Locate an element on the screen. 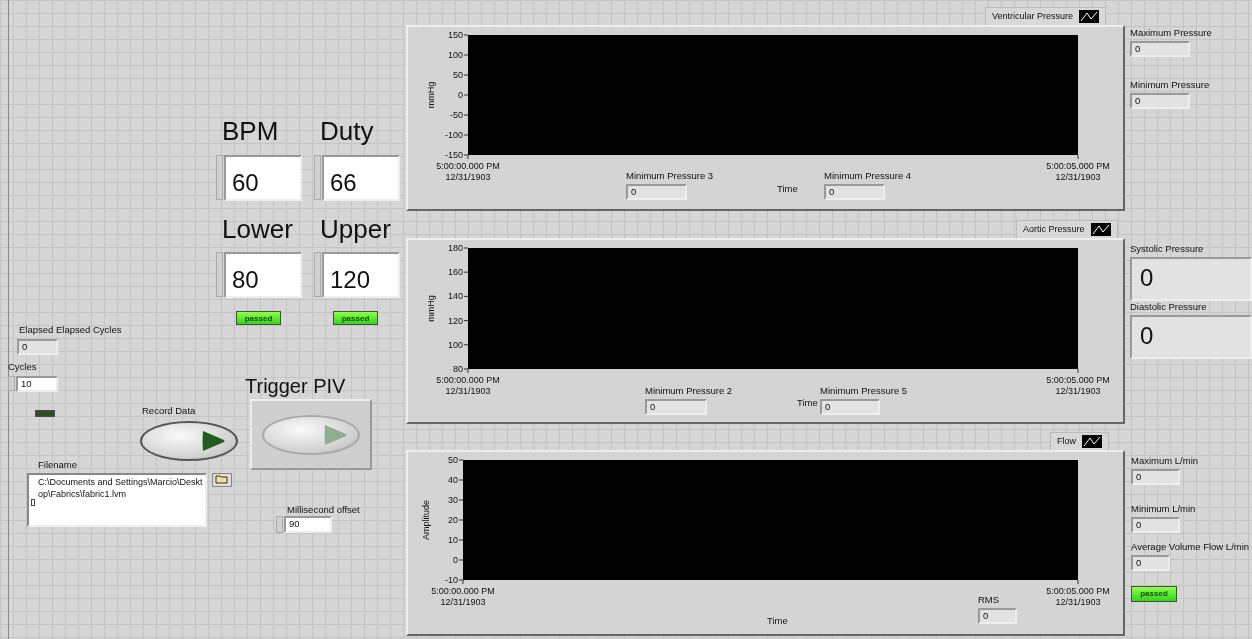  y-tick: 40 is located at coordinates (456, 480).